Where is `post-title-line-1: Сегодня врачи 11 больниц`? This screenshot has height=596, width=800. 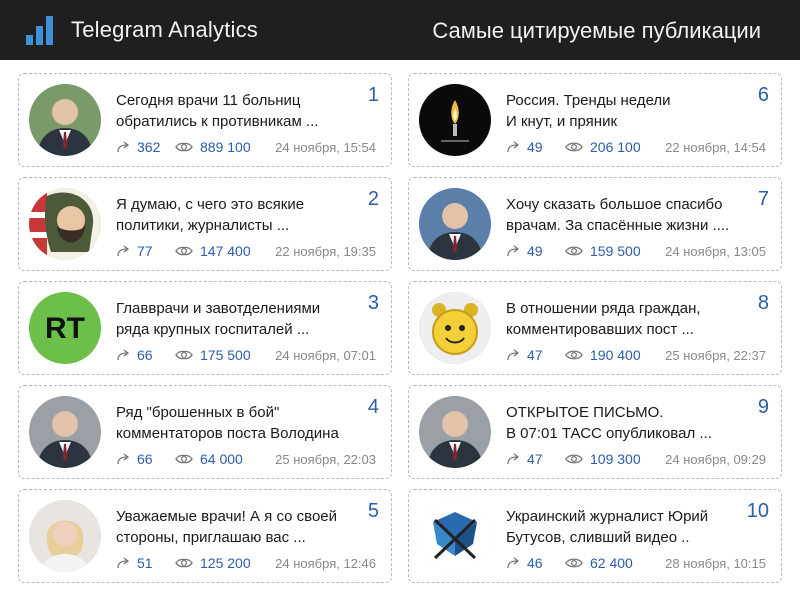 post-title-line-1: Сегодня врачи 11 больниц is located at coordinates (208, 100).